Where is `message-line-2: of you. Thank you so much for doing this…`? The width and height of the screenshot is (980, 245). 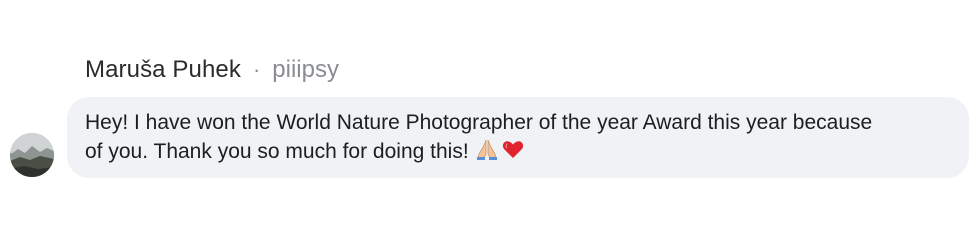 message-line-2: of you. Thank you so much for doing this… is located at coordinates (518, 153).